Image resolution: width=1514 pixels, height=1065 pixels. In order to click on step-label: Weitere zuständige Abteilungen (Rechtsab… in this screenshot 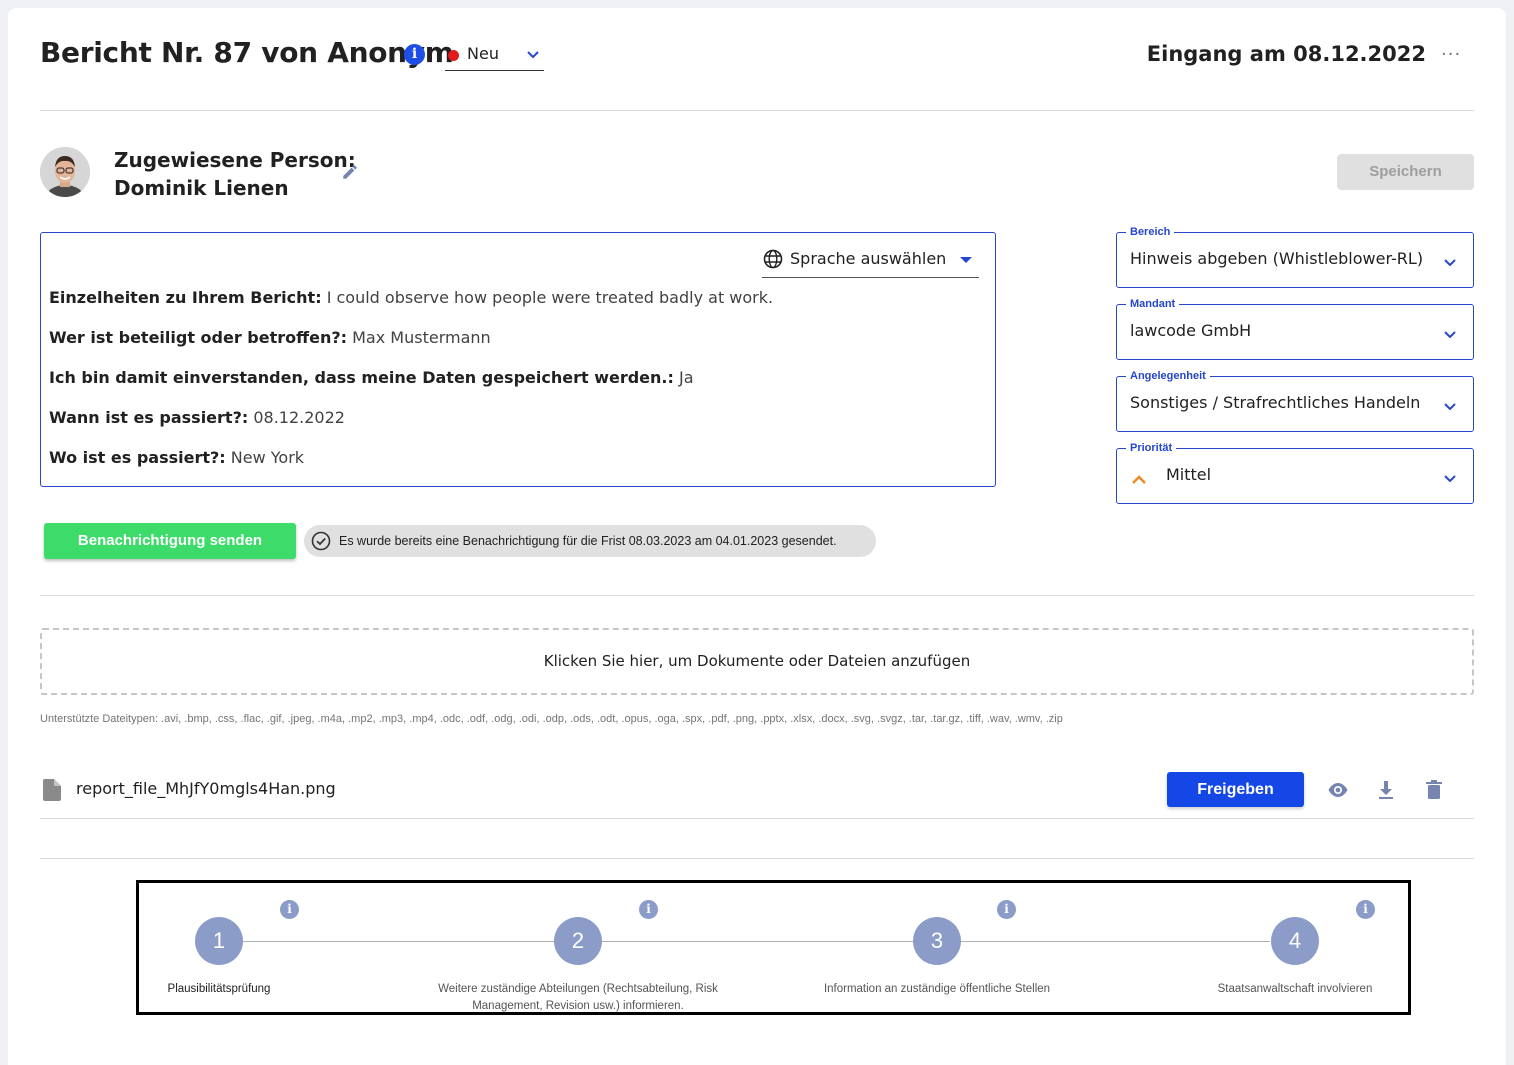, I will do `click(578, 997)`.